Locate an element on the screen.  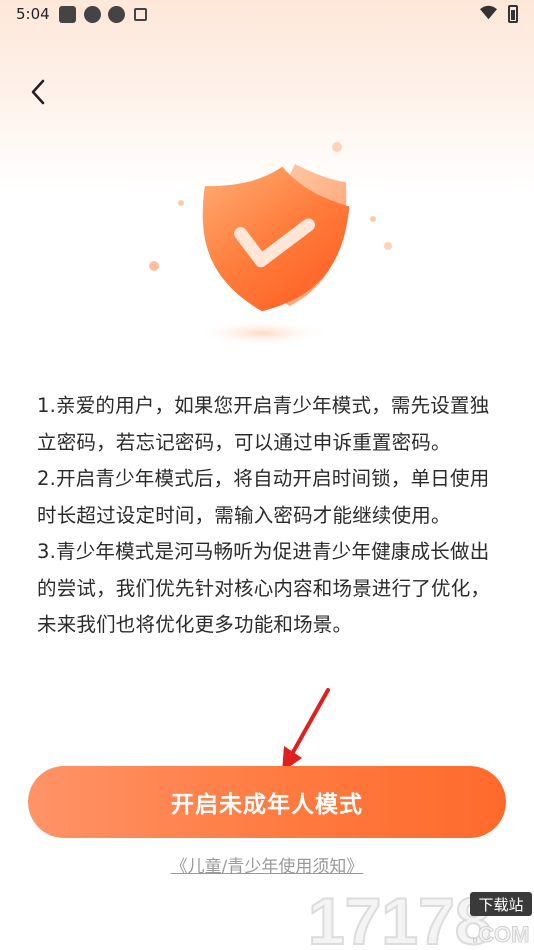
chevron-left-icon is located at coordinates (38, 92).